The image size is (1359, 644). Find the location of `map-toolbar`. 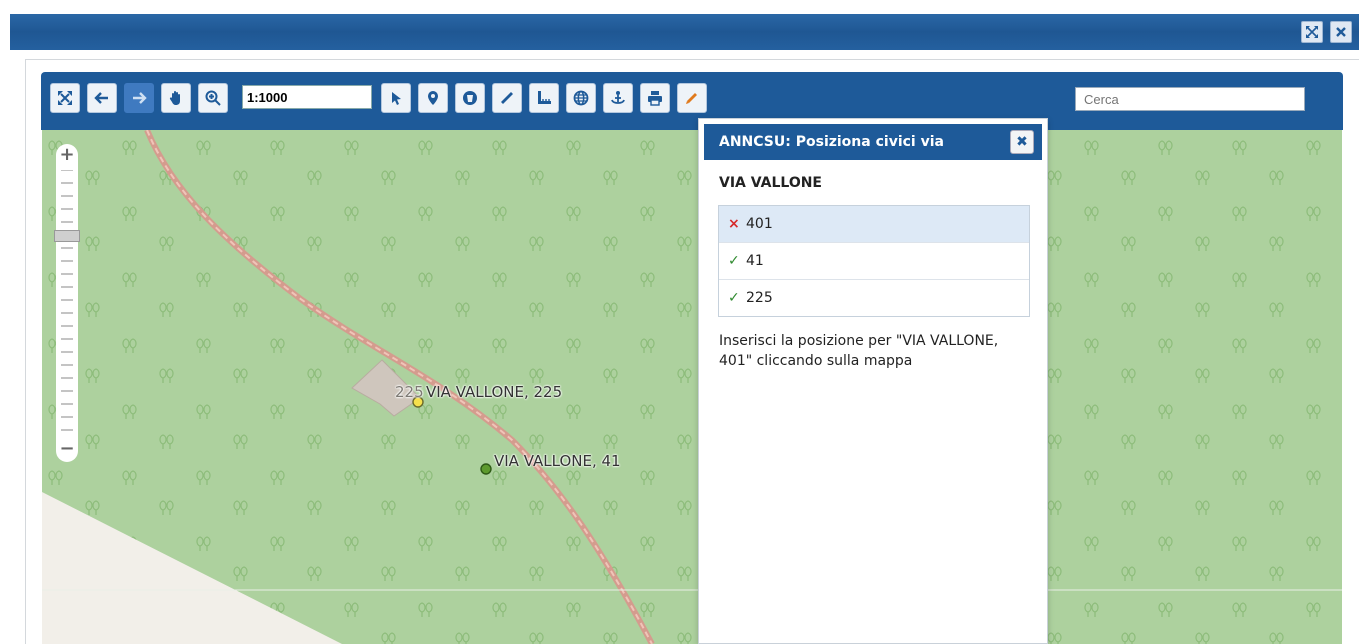

map-toolbar is located at coordinates (692, 101).